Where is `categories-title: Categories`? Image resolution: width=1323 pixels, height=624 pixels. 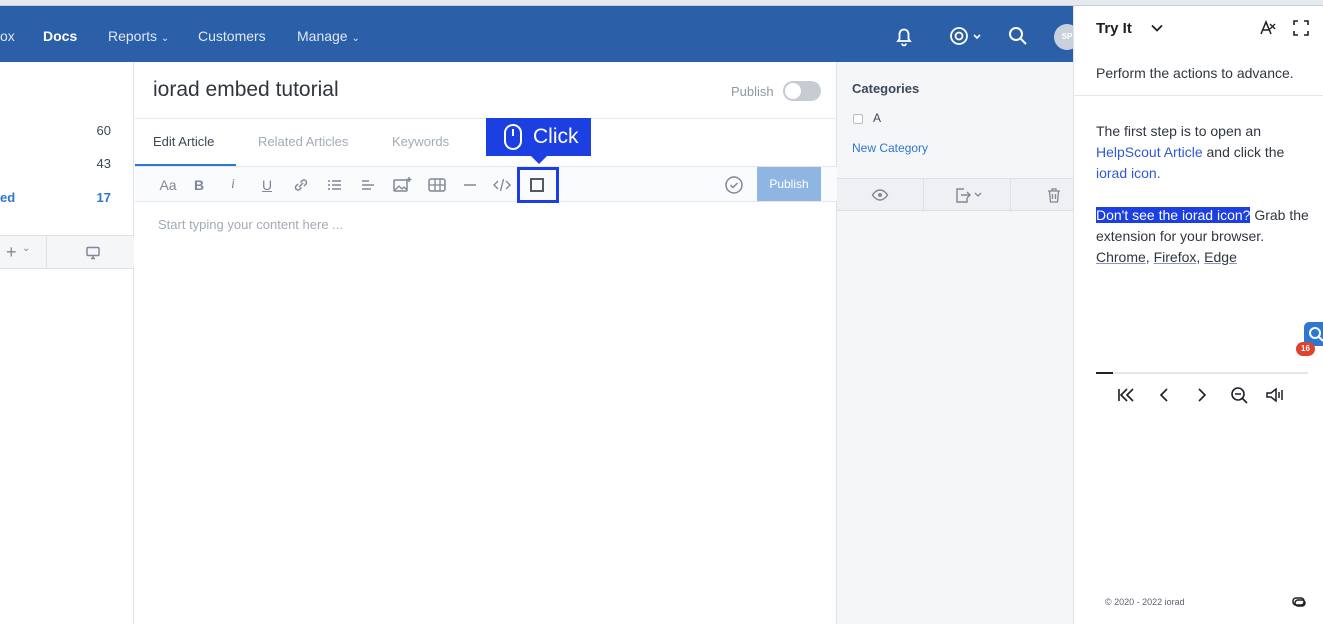 categories-title: Categories is located at coordinates (886, 88).